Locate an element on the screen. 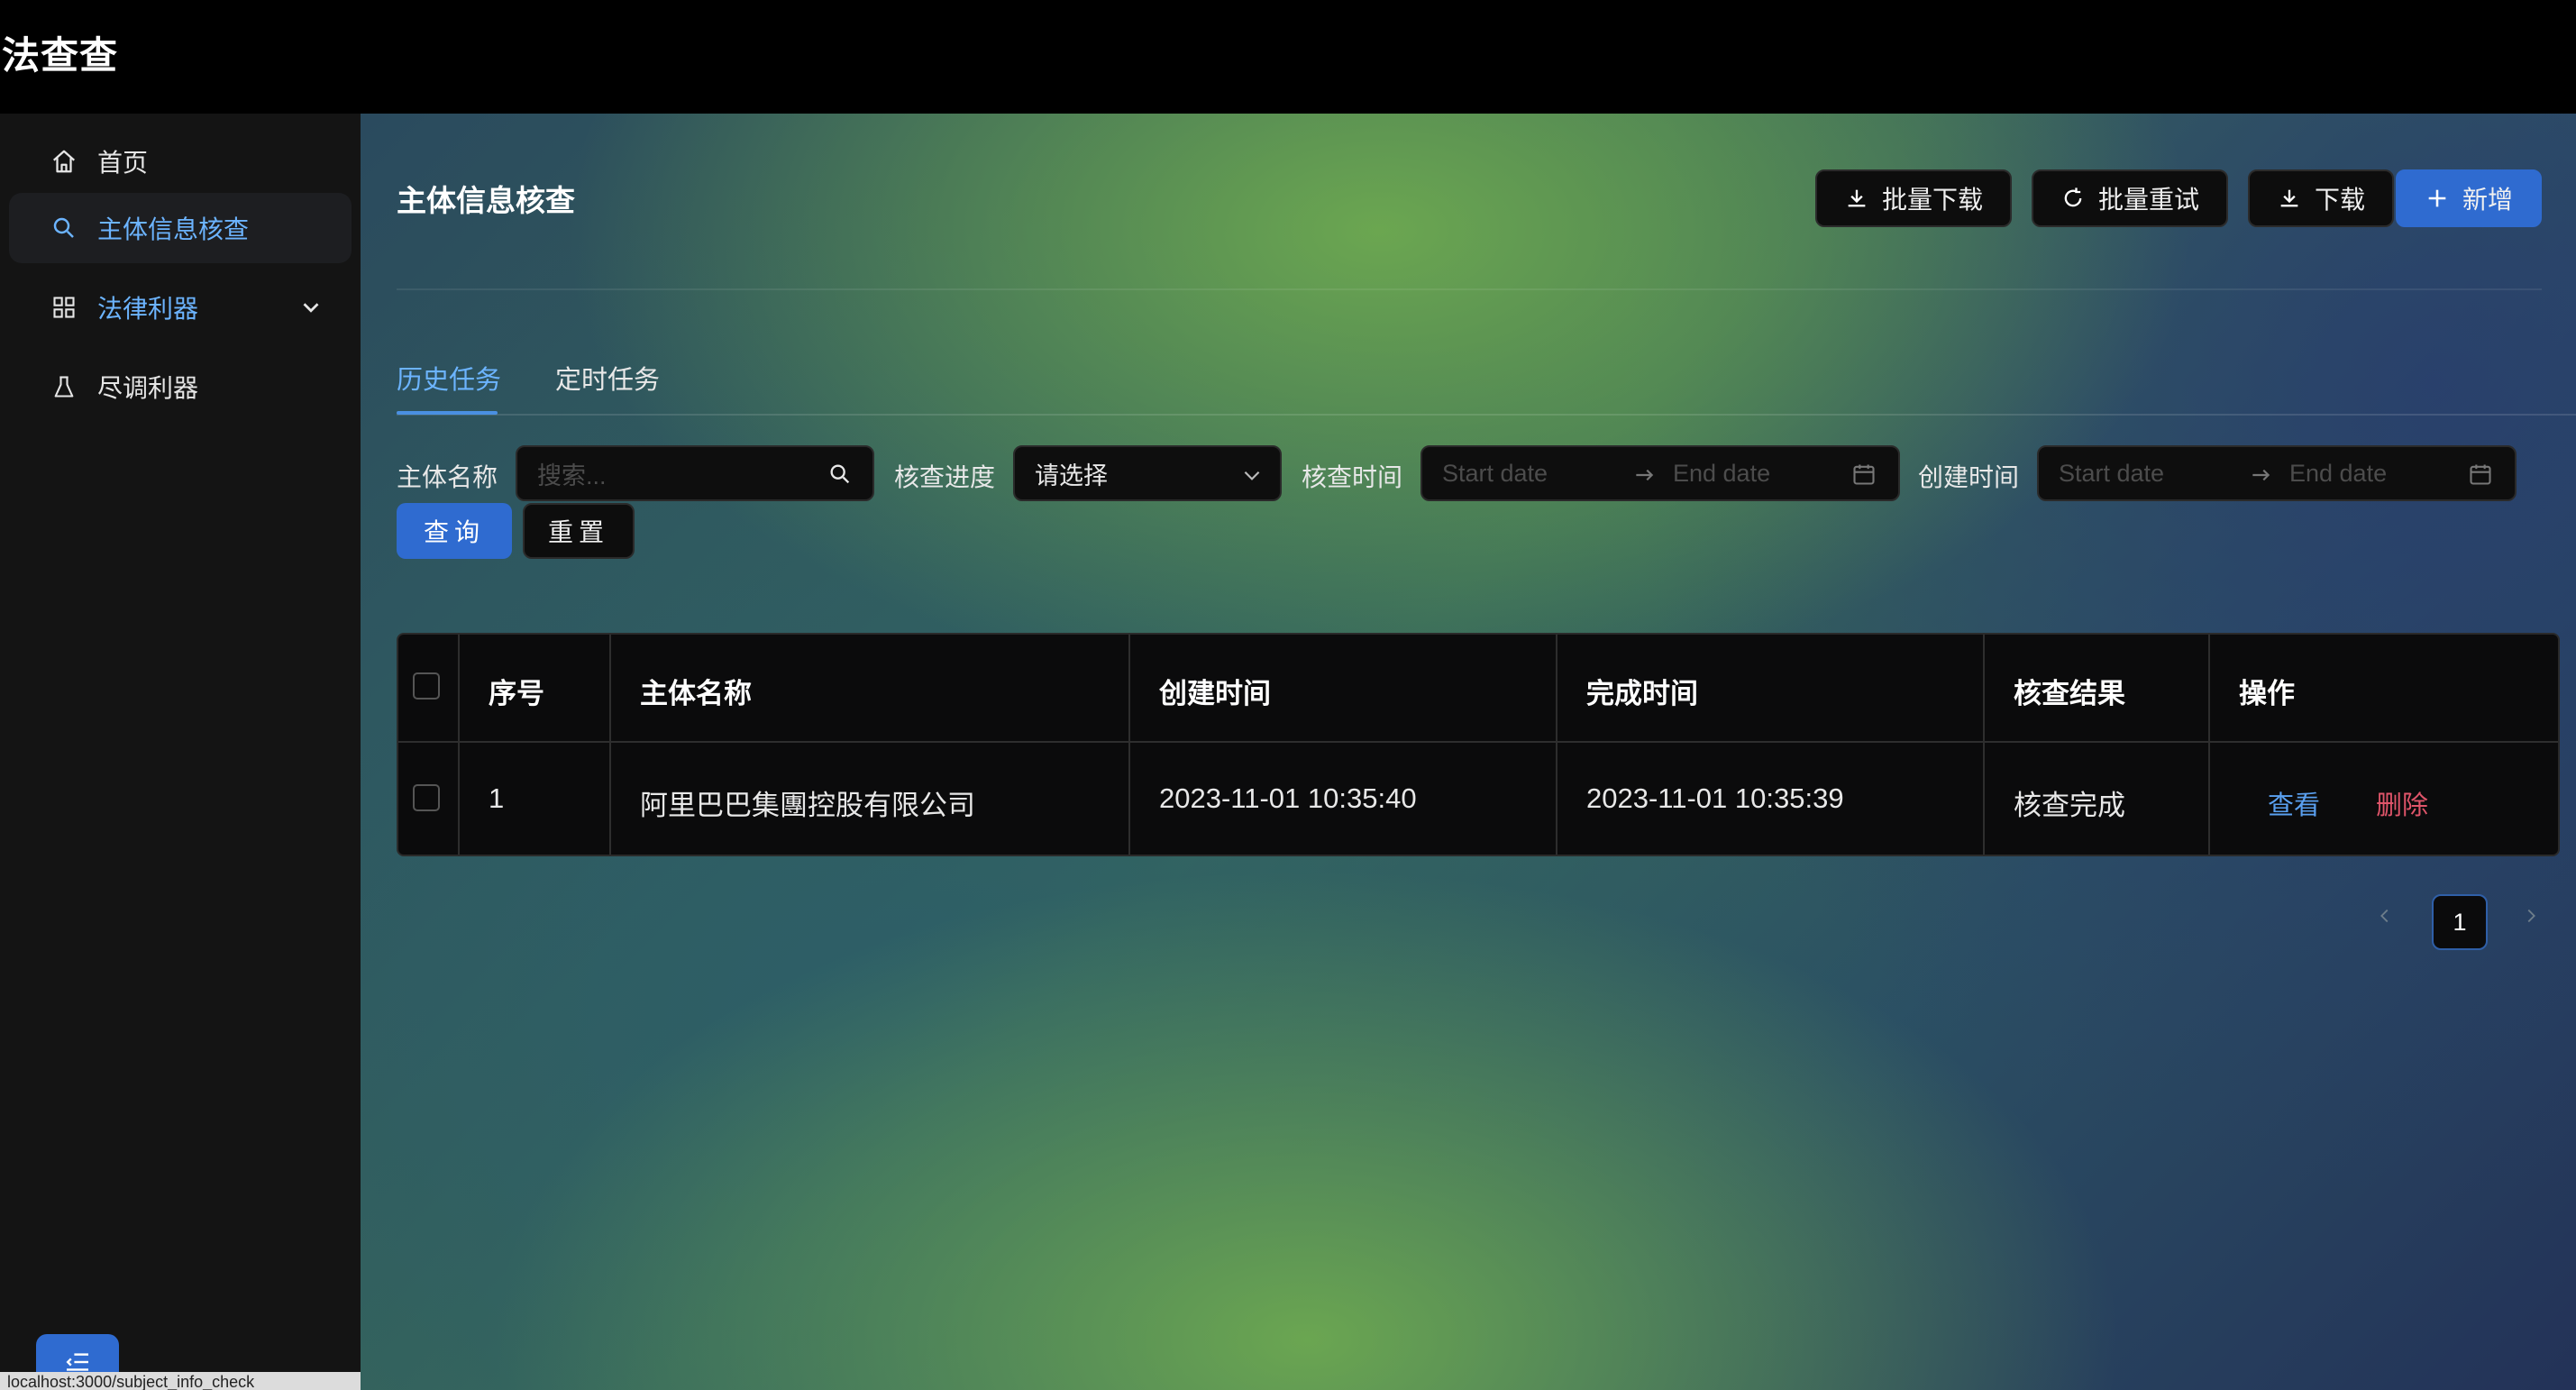 The height and width of the screenshot is (1390, 2576). sidebar-item-legal-tools: 法律利器 is located at coordinates (180, 307).